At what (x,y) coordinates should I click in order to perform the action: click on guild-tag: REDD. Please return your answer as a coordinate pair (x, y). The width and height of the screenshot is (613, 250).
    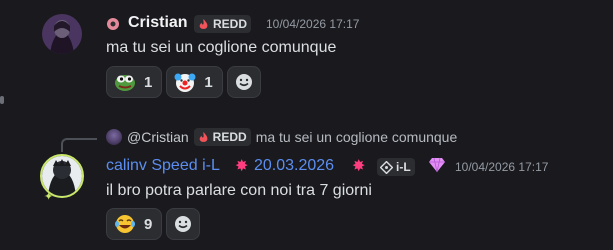
    Looking at the image, I should click on (223, 24).